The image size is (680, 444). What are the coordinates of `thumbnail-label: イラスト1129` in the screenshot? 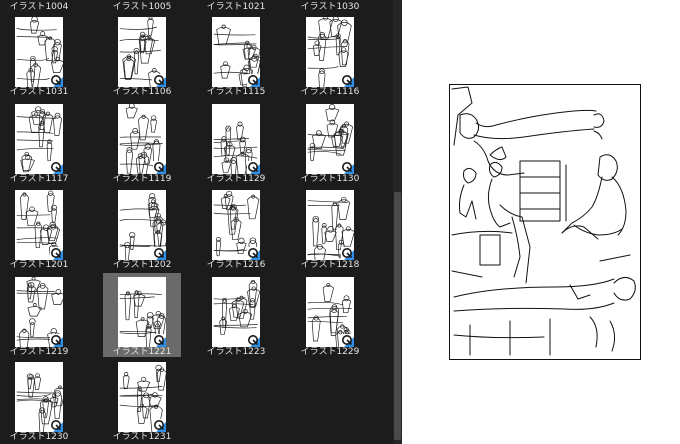 It's located at (236, 179).